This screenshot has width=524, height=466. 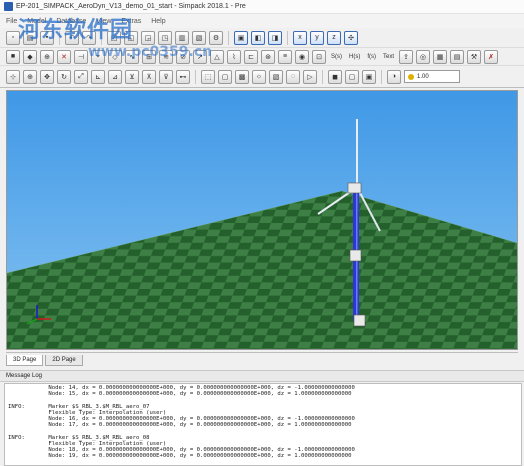 What do you see at coordinates (310, 76) in the screenshot?
I see `animation-icon: ▷` at bounding box center [310, 76].